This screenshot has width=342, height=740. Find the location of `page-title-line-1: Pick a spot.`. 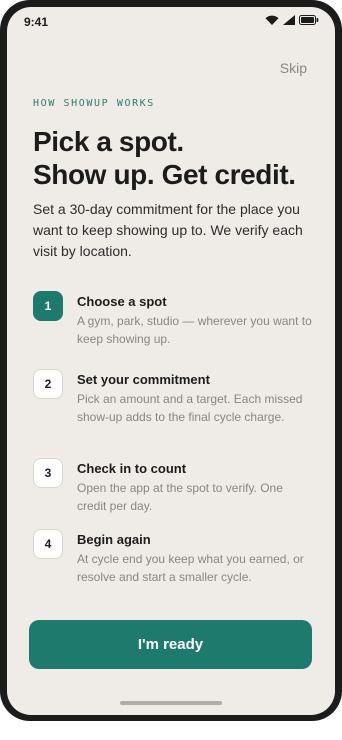

page-title-line-1: Pick a spot. is located at coordinates (108, 141).